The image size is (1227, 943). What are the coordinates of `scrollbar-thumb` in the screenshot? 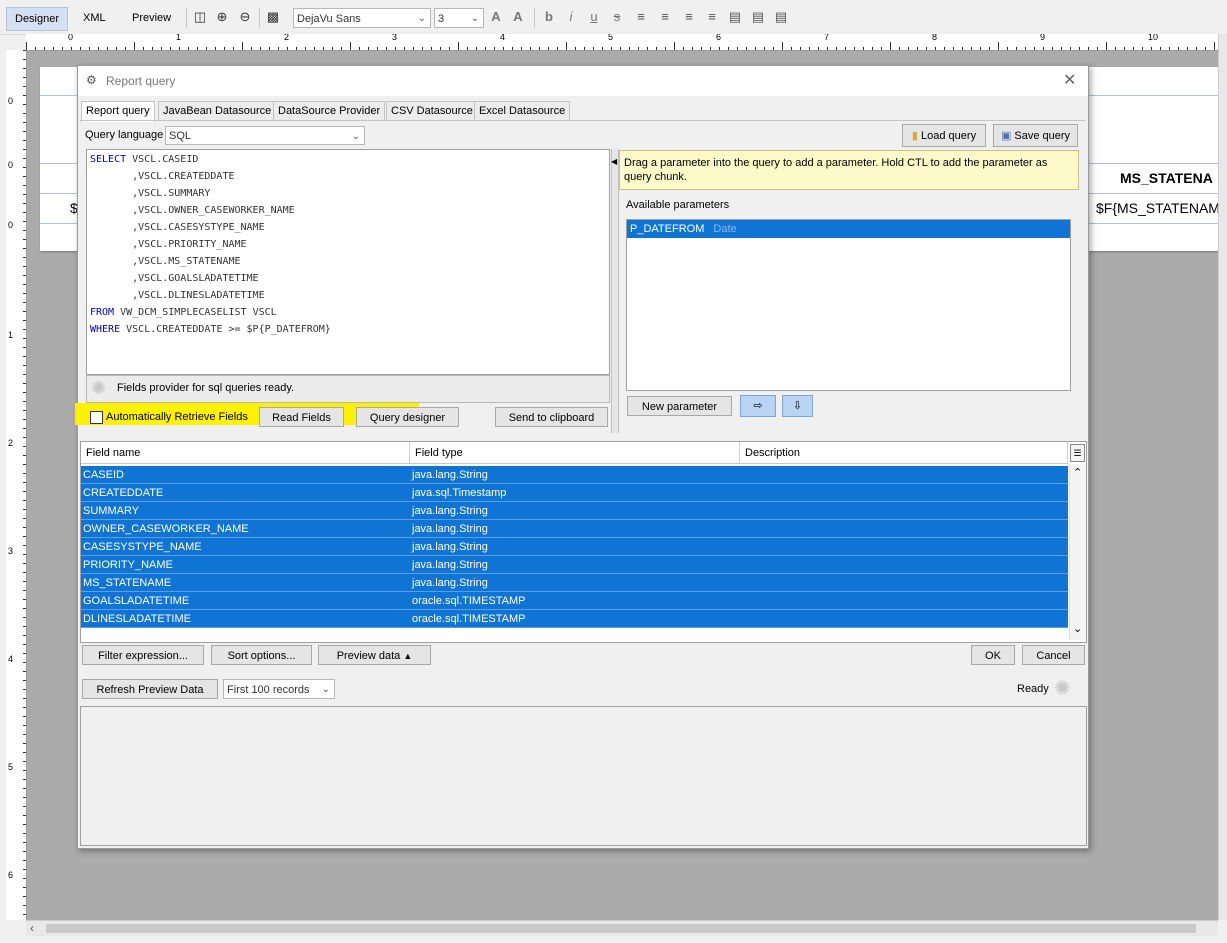 It's located at (621, 928).